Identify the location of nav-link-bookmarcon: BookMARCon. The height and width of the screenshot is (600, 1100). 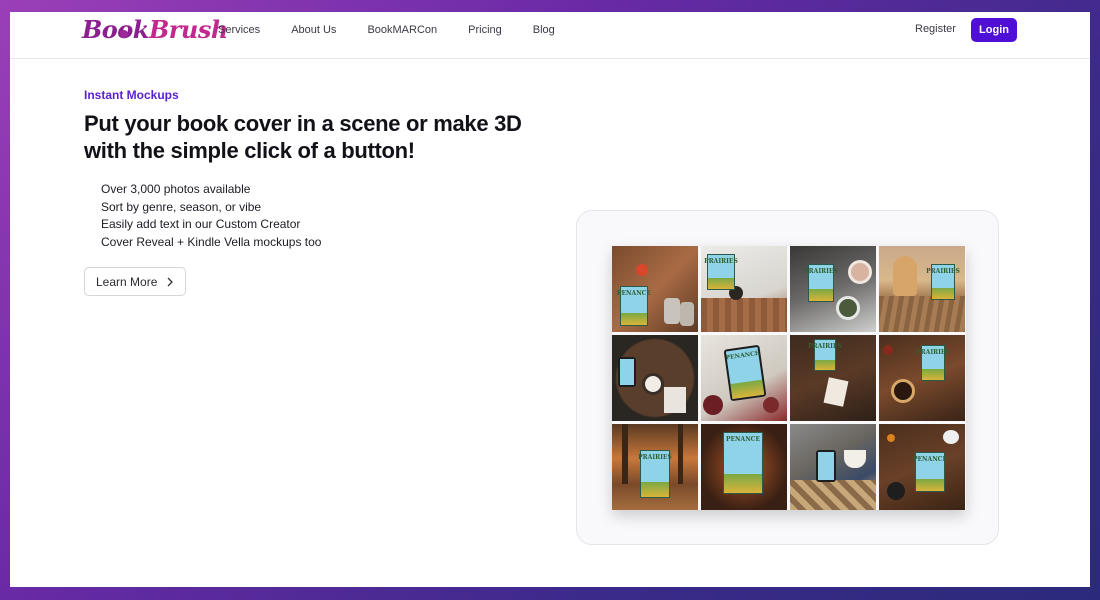
(402, 30).